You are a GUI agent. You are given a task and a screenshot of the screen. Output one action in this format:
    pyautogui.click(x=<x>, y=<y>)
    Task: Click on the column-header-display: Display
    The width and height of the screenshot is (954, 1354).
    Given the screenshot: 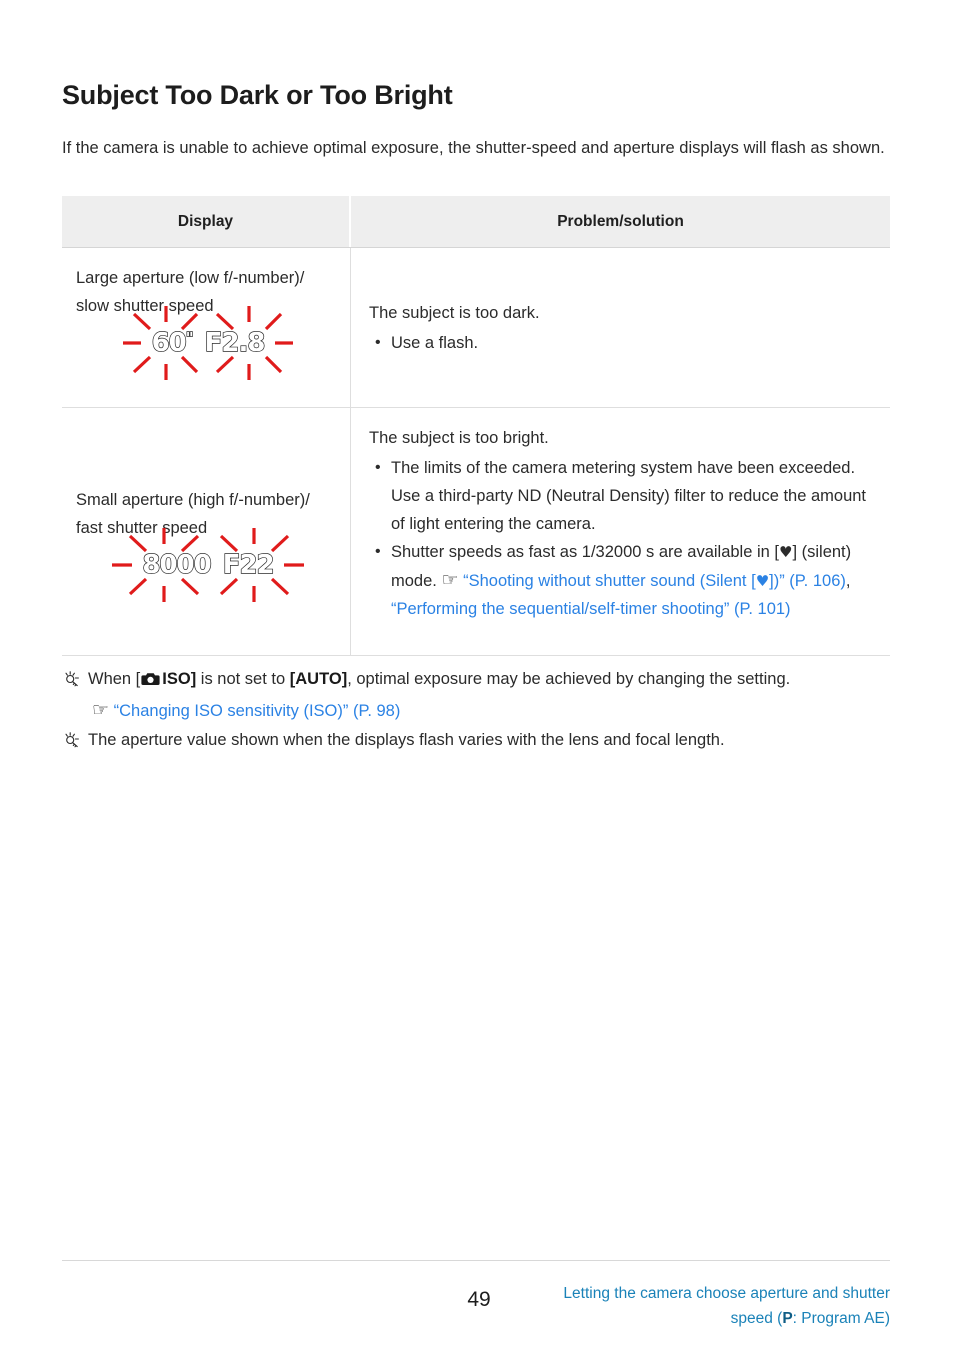 What is the action you would take?
    pyautogui.click(x=206, y=221)
    